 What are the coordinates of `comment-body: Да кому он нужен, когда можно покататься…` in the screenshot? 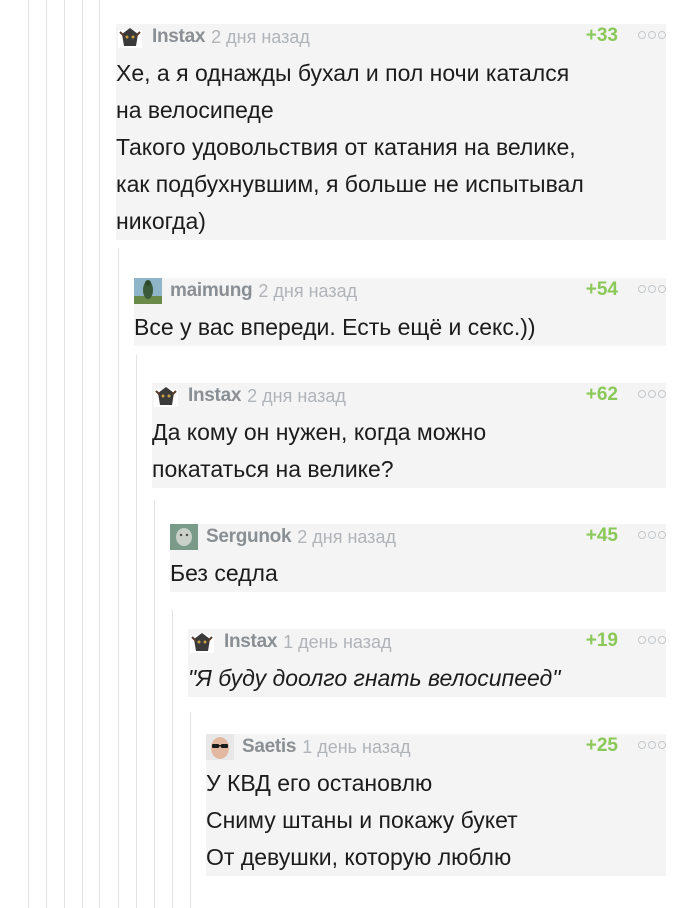 It's located at (409, 451).